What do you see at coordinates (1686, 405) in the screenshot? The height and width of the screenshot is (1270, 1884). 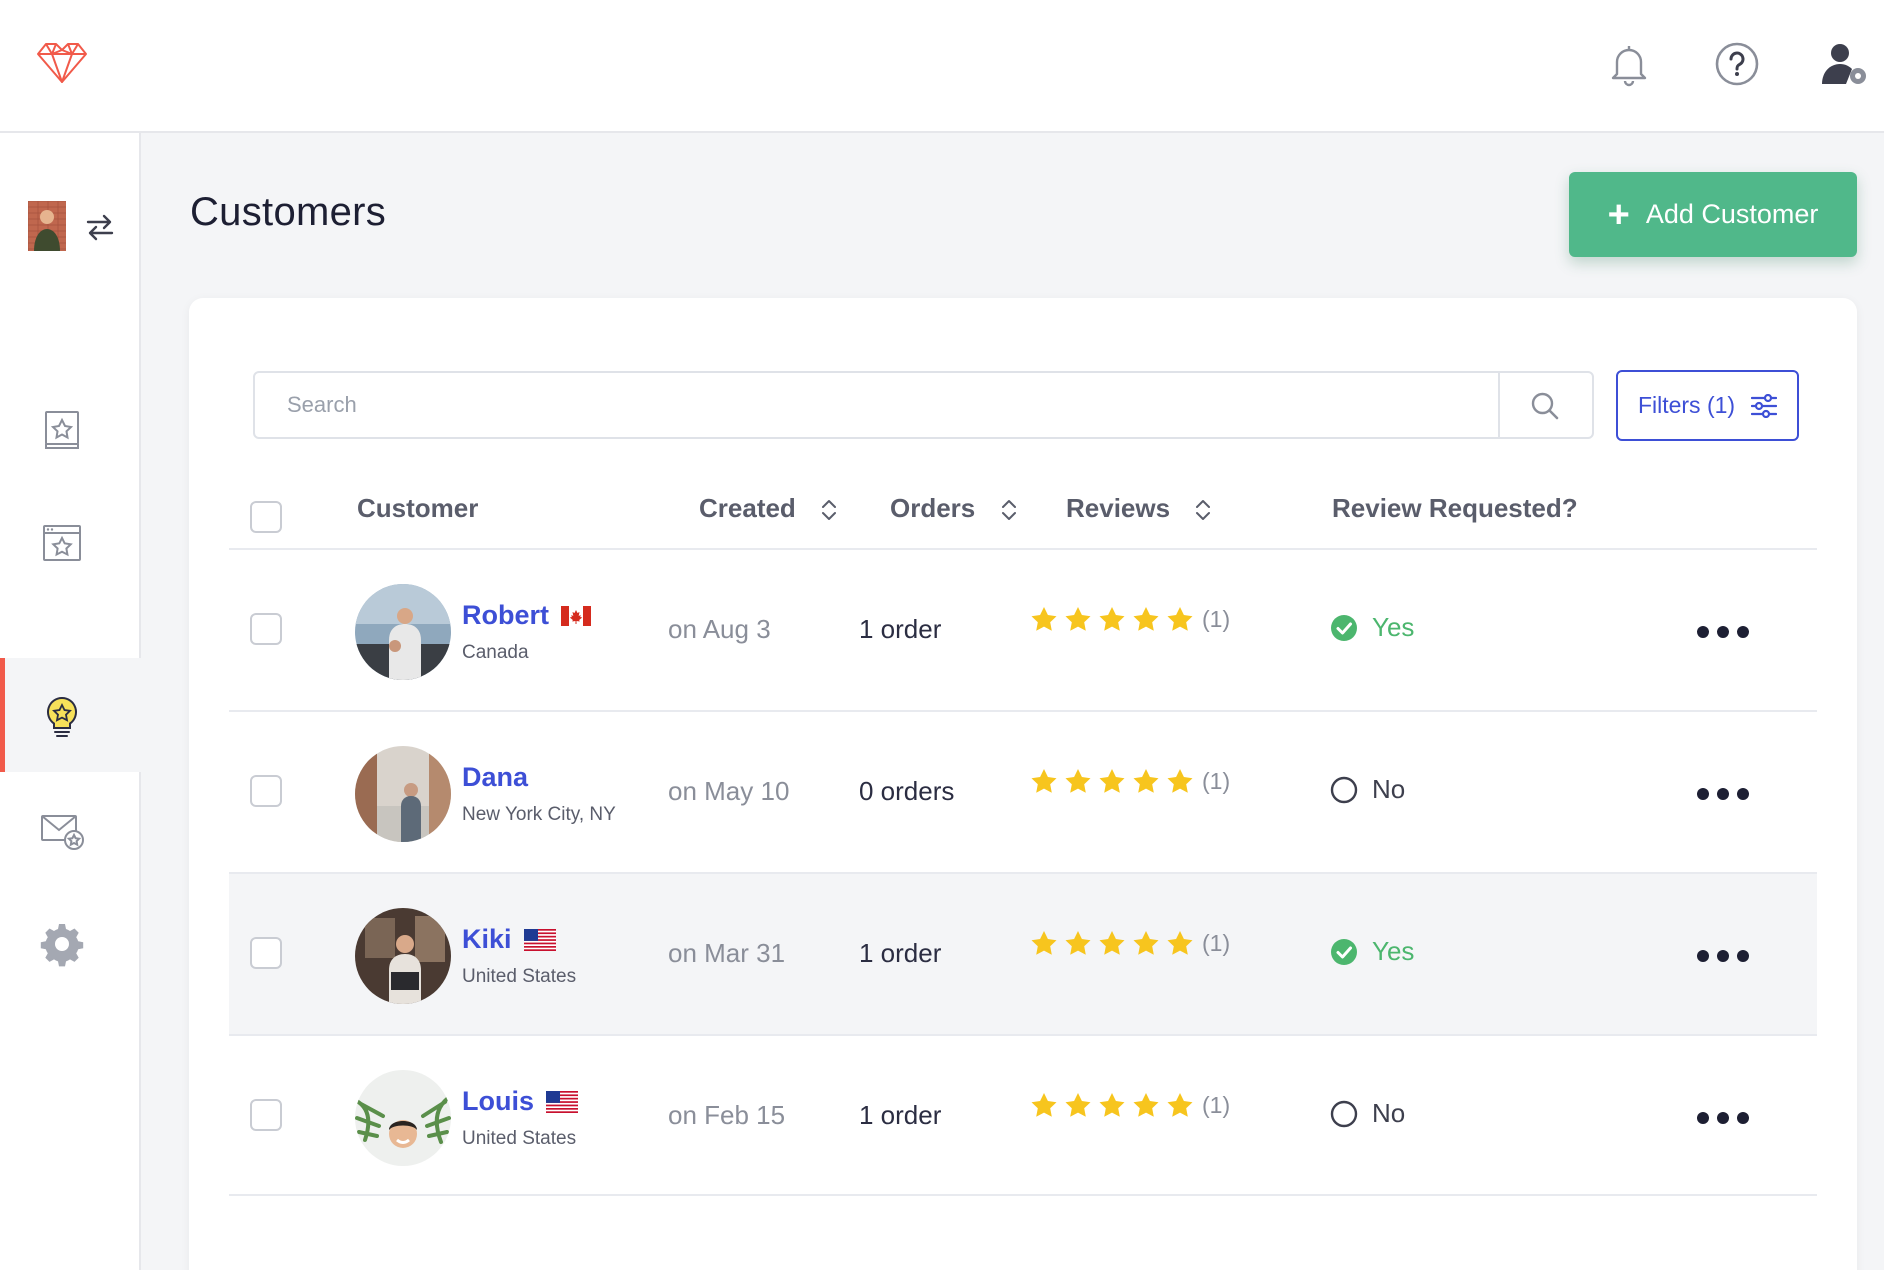 I see `filters-label: Filters (1)` at bounding box center [1686, 405].